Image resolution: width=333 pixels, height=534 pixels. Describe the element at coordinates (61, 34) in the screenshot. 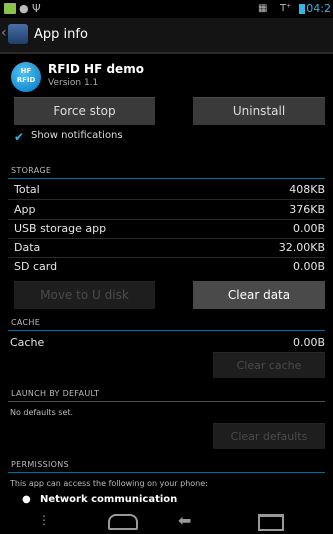

I see `page-title: App info` at that location.